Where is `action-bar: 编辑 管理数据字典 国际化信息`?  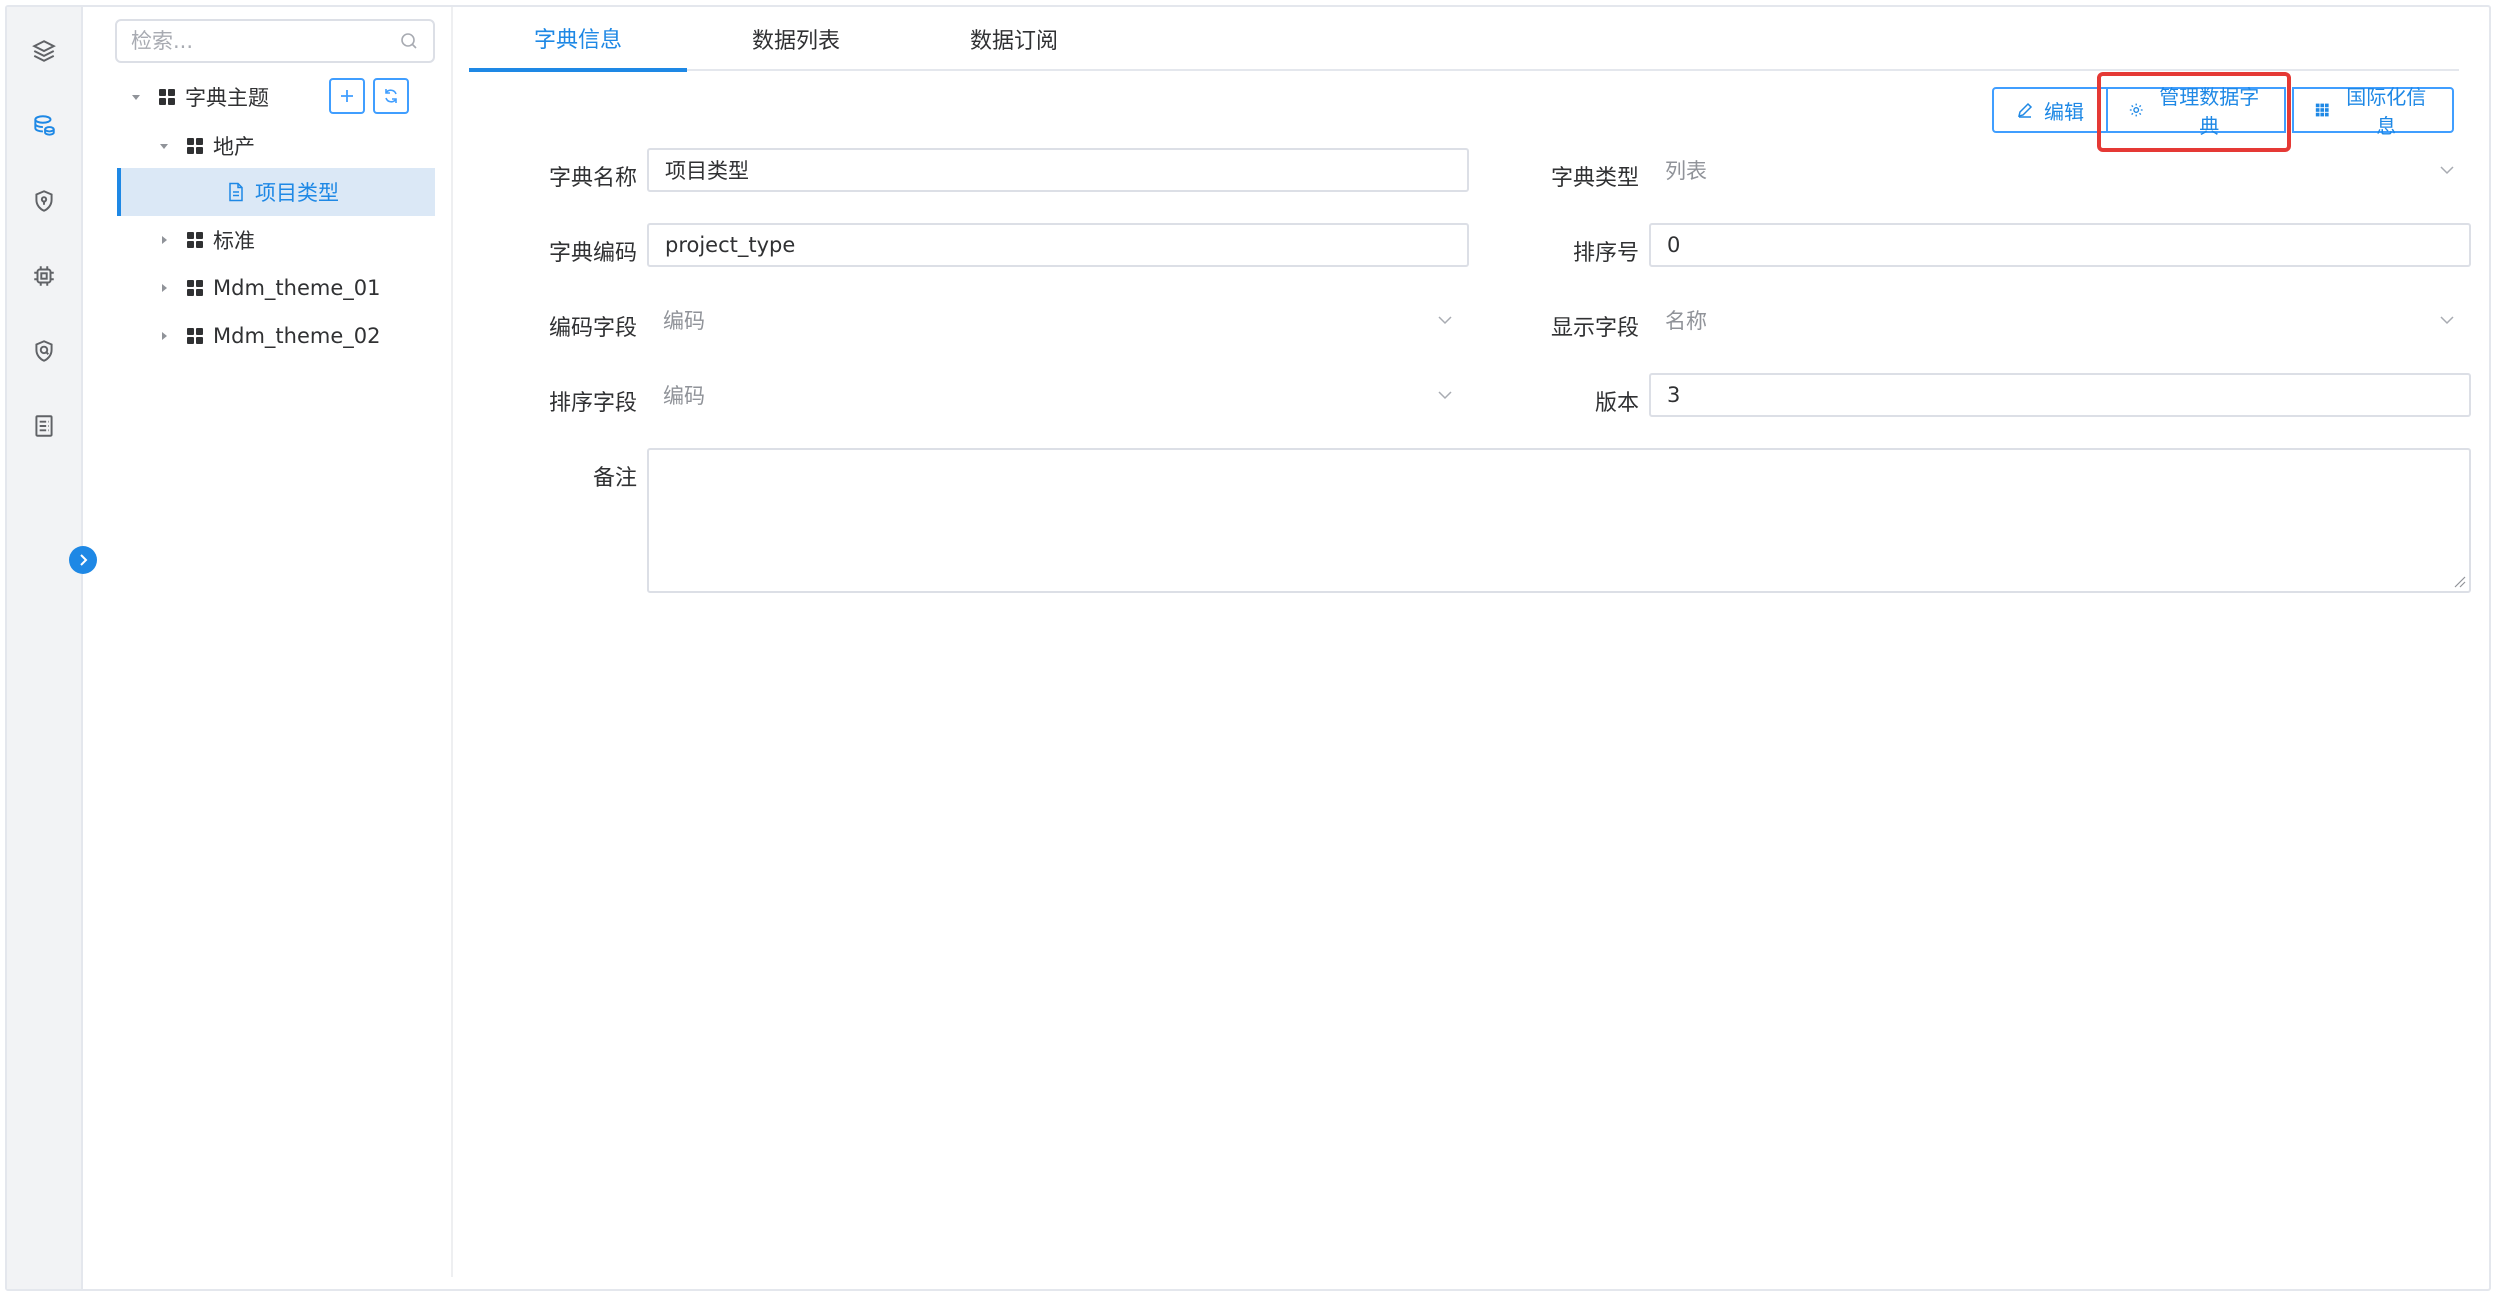 action-bar: 编辑 管理数据字典 国际化信息 is located at coordinates (2223, 111).